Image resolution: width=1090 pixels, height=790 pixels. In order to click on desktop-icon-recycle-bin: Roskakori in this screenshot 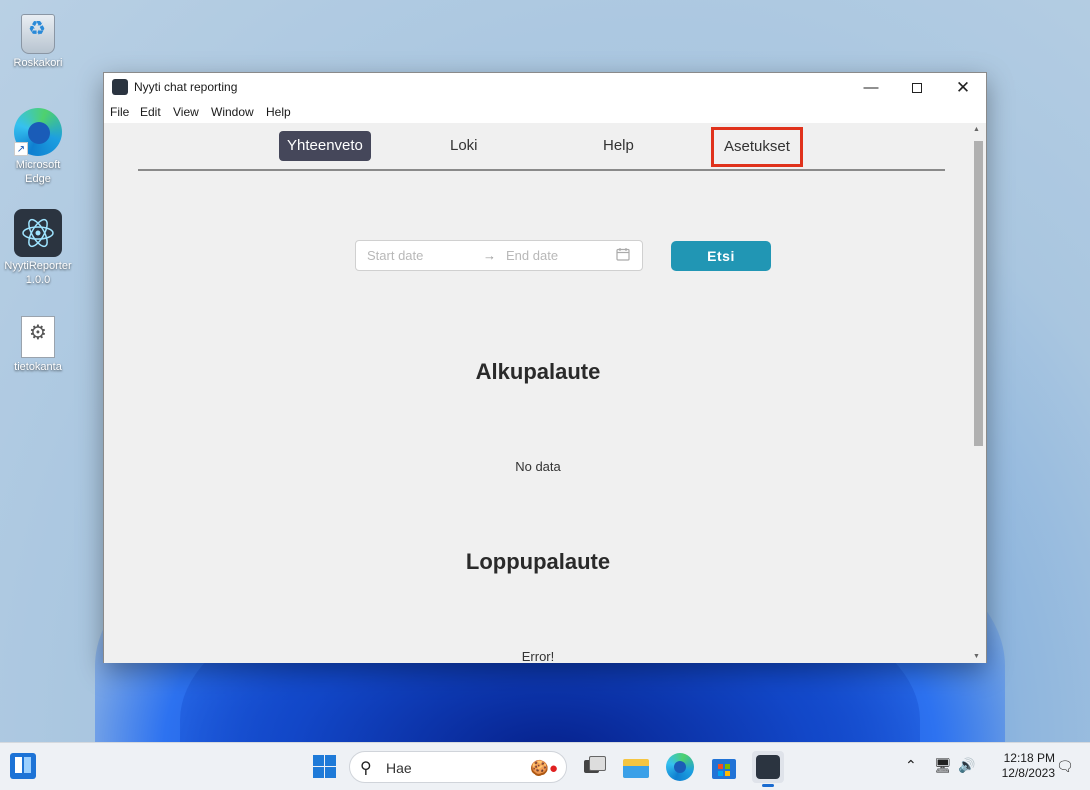, I will do `click(38, 39)`.